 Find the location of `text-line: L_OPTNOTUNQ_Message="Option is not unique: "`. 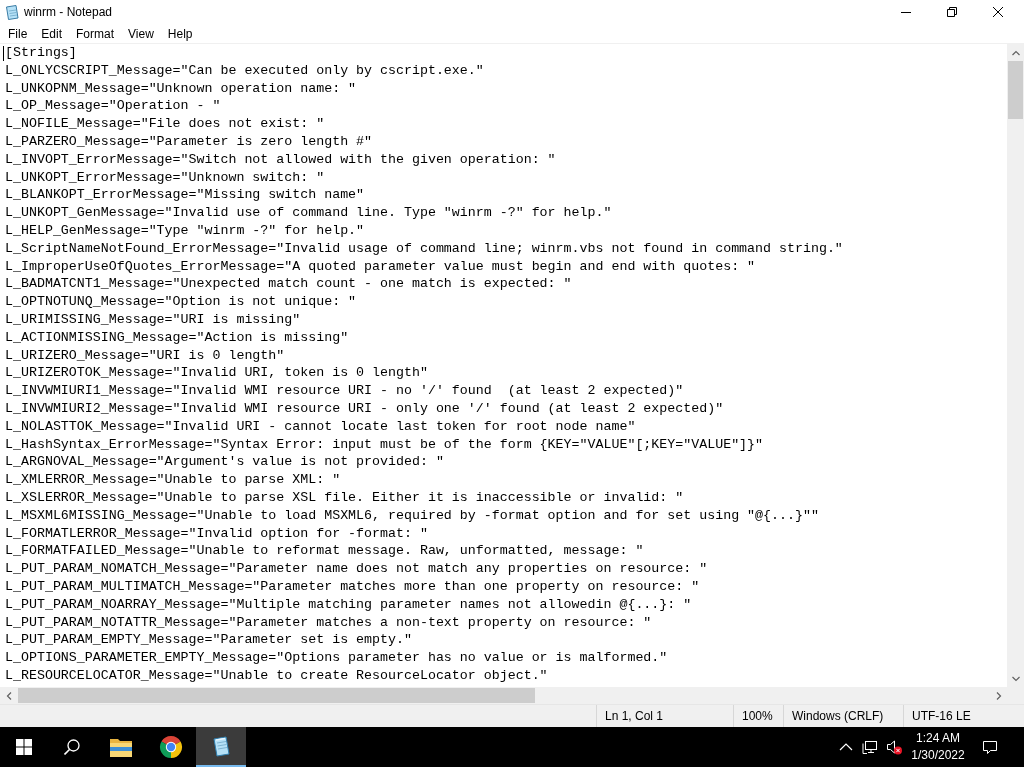

text-line: L_OPTNOTUNQ_Message="Option is not unique: " is located at coordinates (181, 302).